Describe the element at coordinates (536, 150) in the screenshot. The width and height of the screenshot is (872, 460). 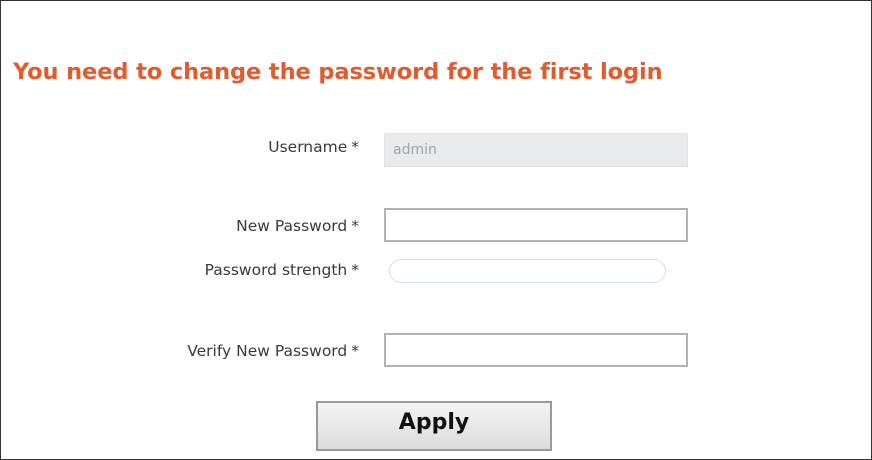
I see `username-field` at that location.